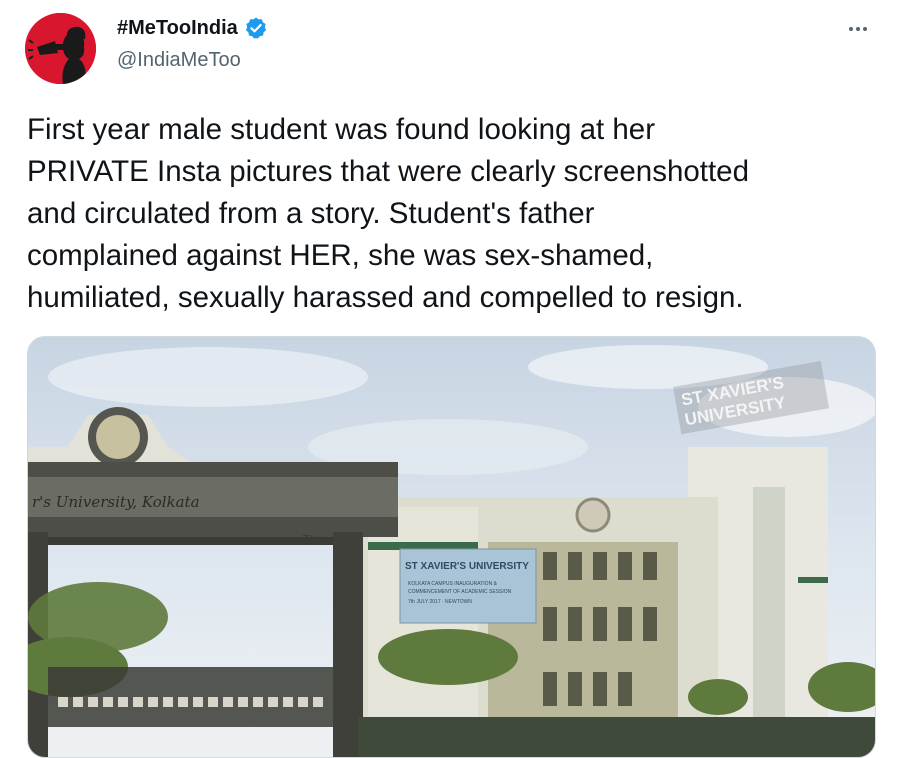  I want to click on more-horizontal-icon, so click(858, 29).